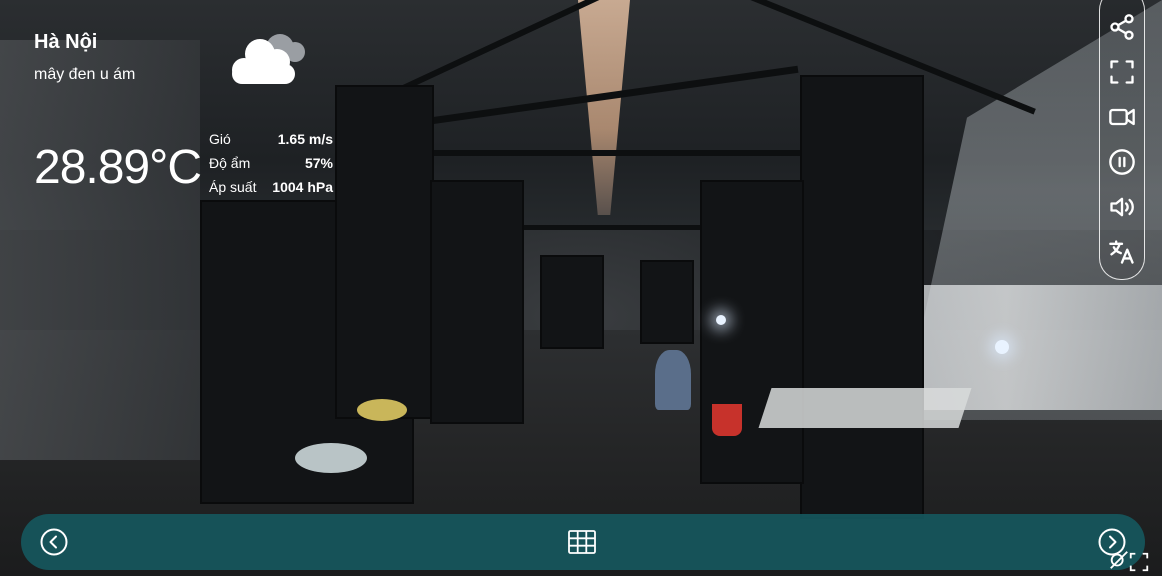  Describe the element at coordinates (230, 163) in the screenshot. I see `stat-label: Độ ẩm` at that location.